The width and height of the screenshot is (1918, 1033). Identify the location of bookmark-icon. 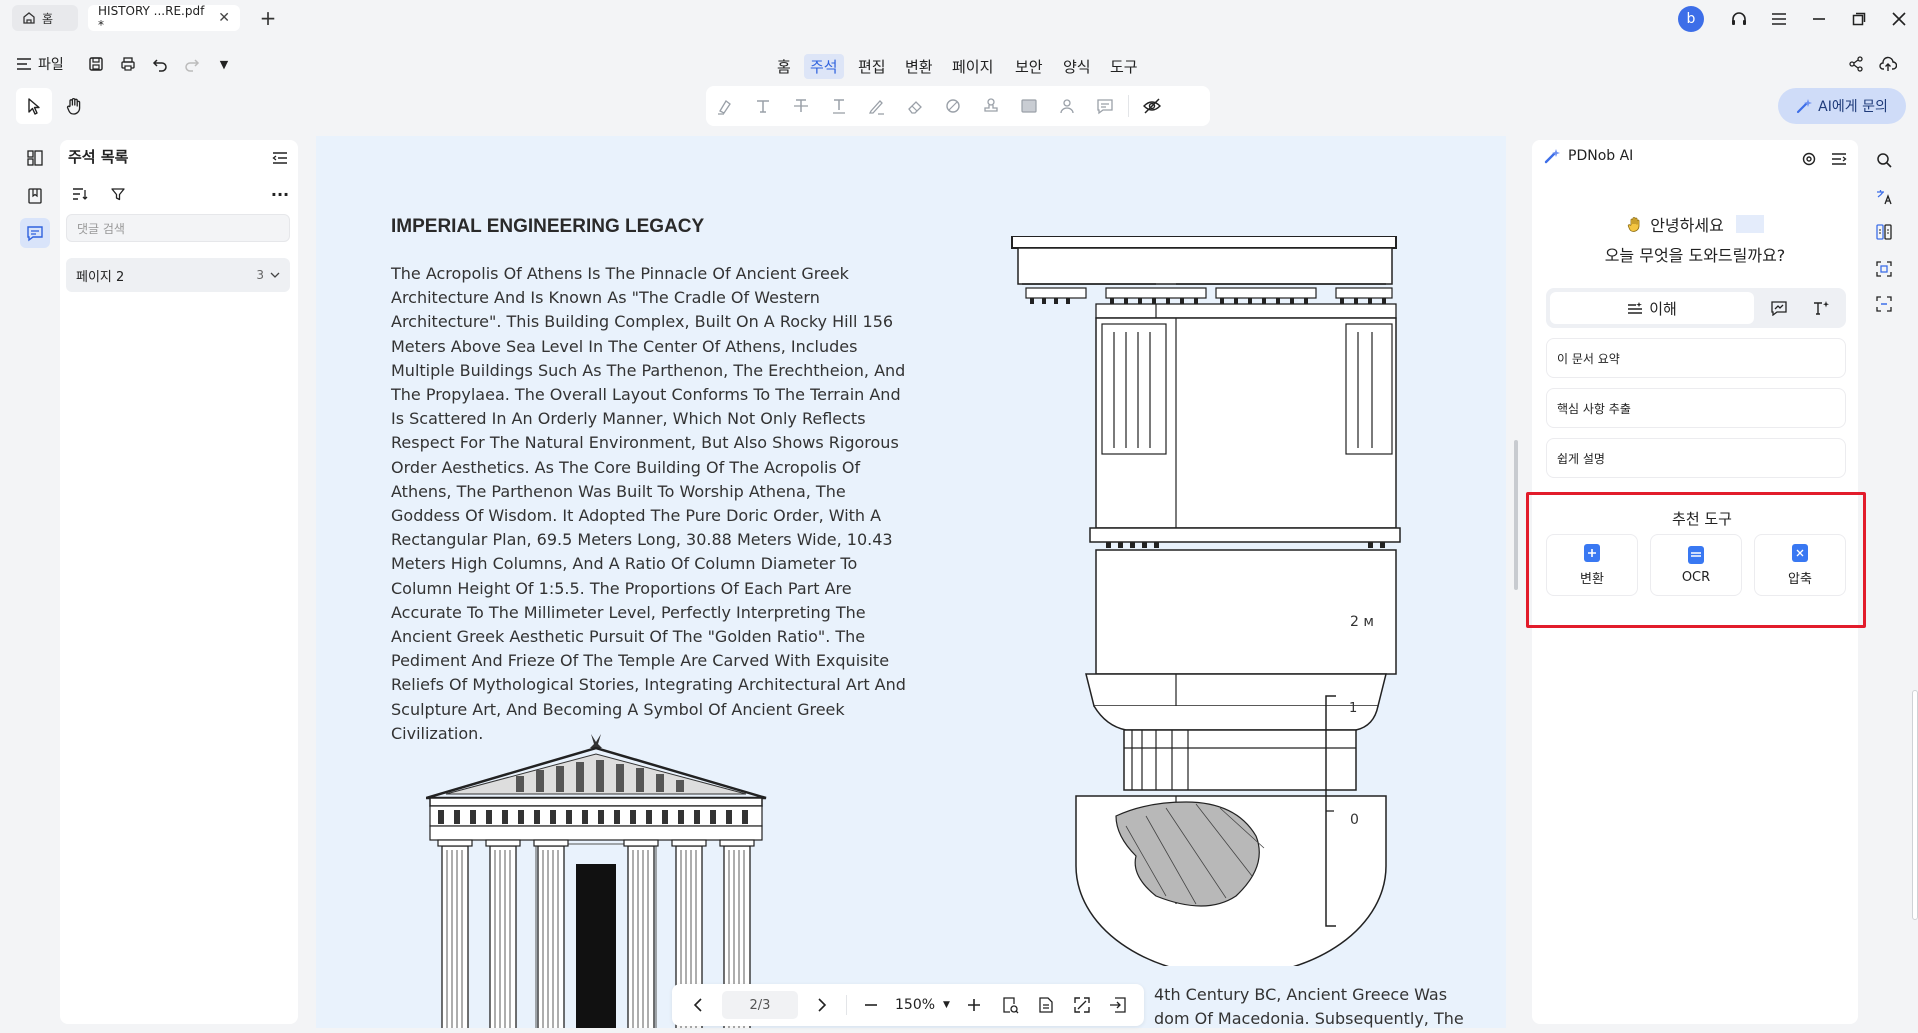
(35, 196).